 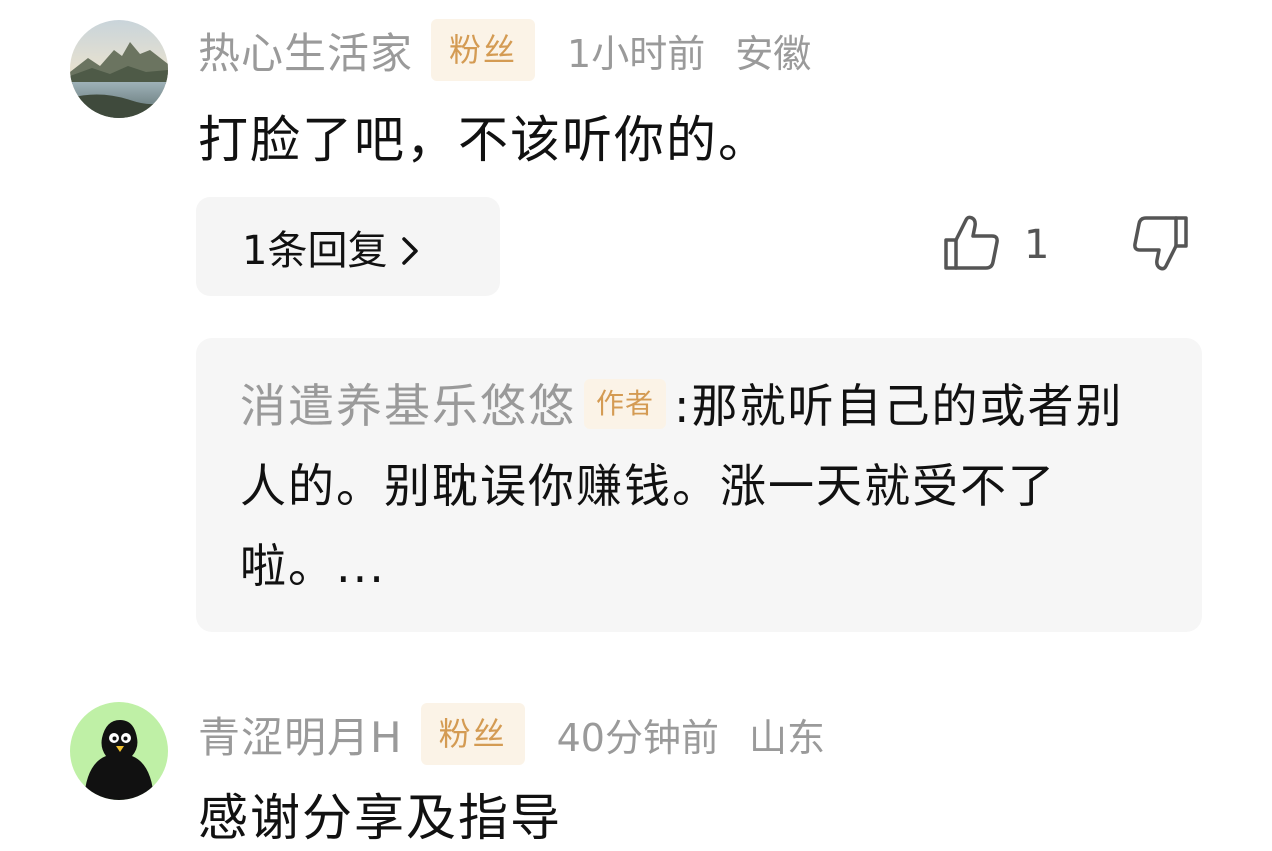 I want to click on comment-meta: 青涩明月H 粉丝 40分钟前 山东, so click(x=511, y=734).